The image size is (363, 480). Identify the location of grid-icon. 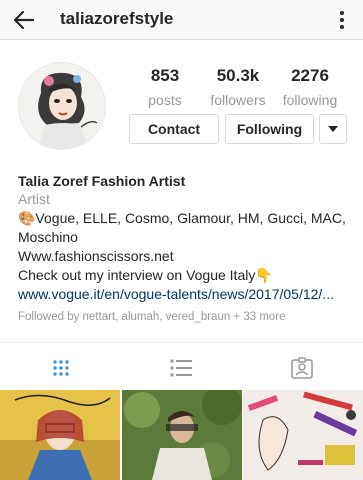
(61, 368).